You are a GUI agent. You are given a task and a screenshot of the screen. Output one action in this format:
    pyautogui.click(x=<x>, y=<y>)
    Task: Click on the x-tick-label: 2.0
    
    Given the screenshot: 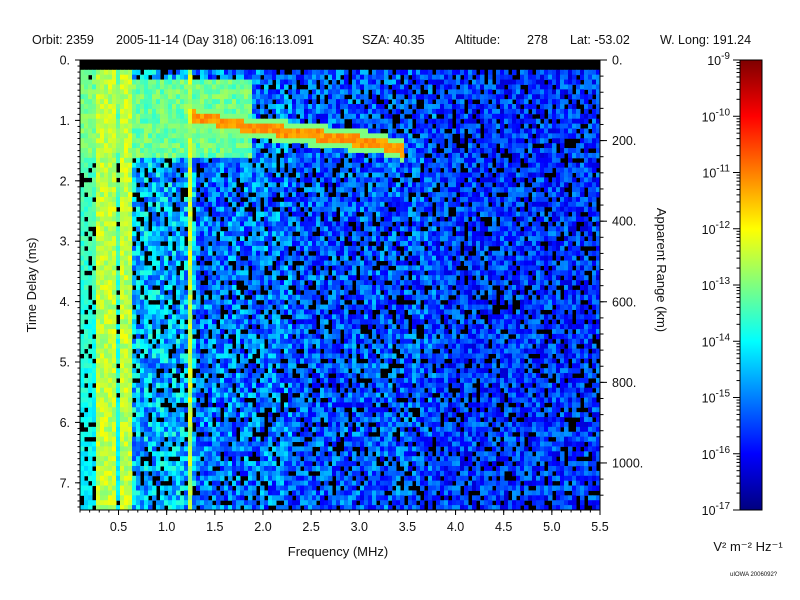 What is the action you would take?
    pyautogui.click(x=262, y=527)
    